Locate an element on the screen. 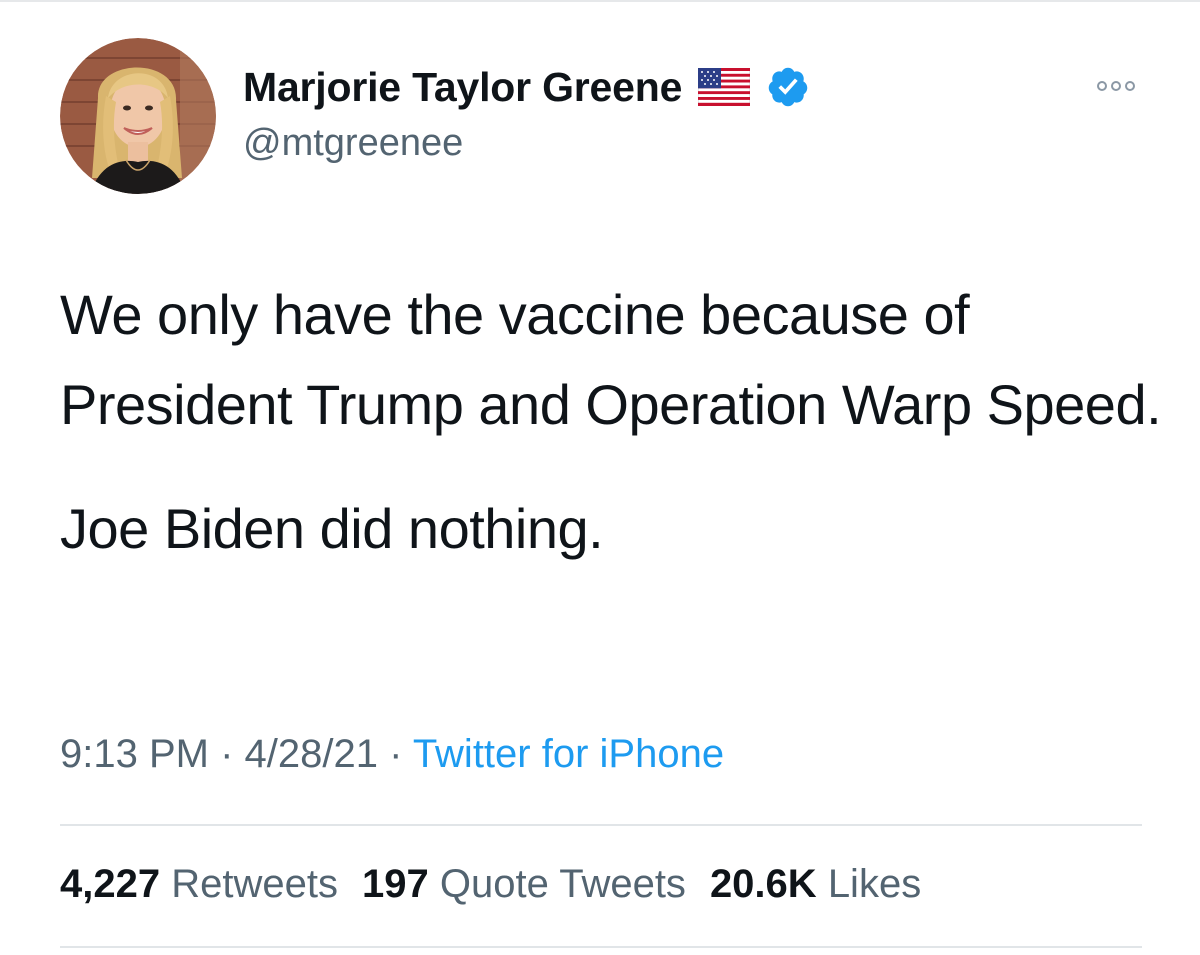  quote-tweets-label: Quote Tweets is located at coordinates (562, 884).